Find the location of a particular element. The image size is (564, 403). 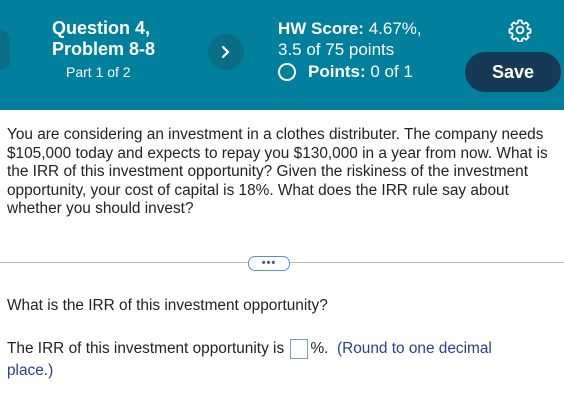

irr-answer-input is located at coordinates (299, 348).